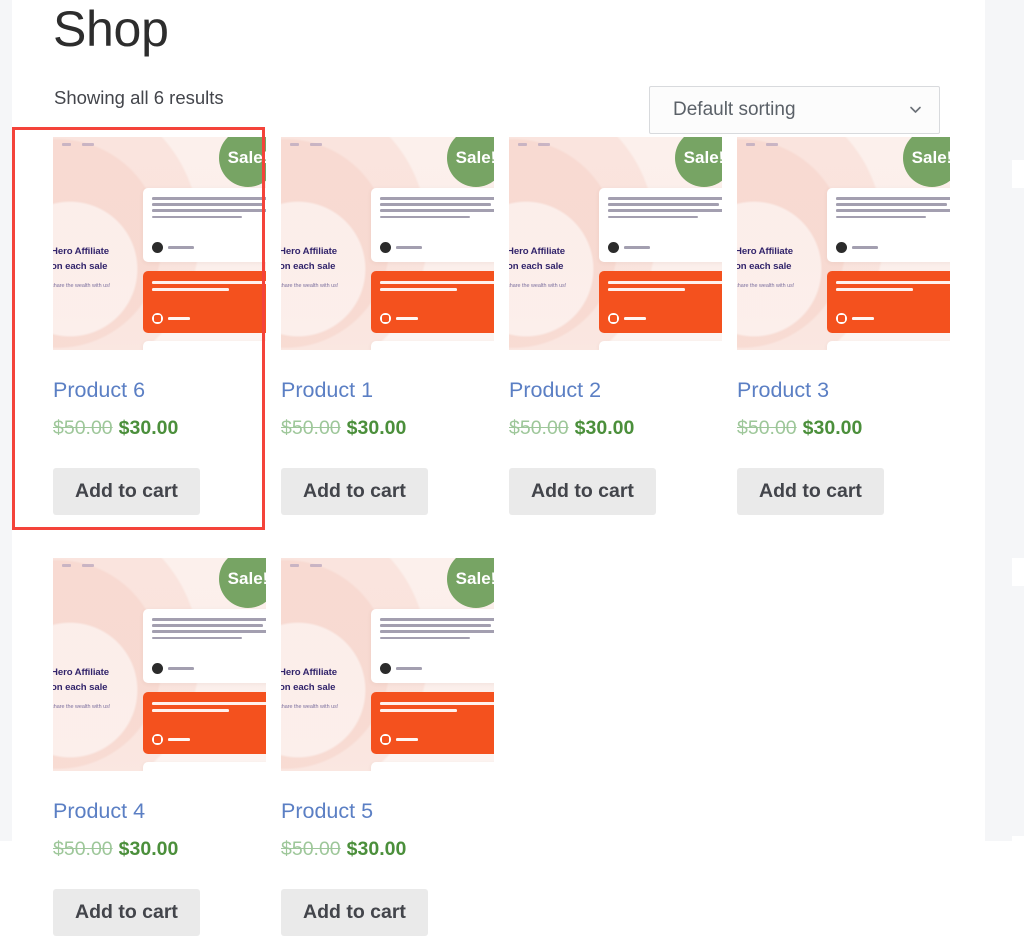 This screenshot has height=936, width=1024. What do you see at coordinates (555, 390) in the screenshot?
I see `product-title: Product 2` at bounding box center [555, 390].